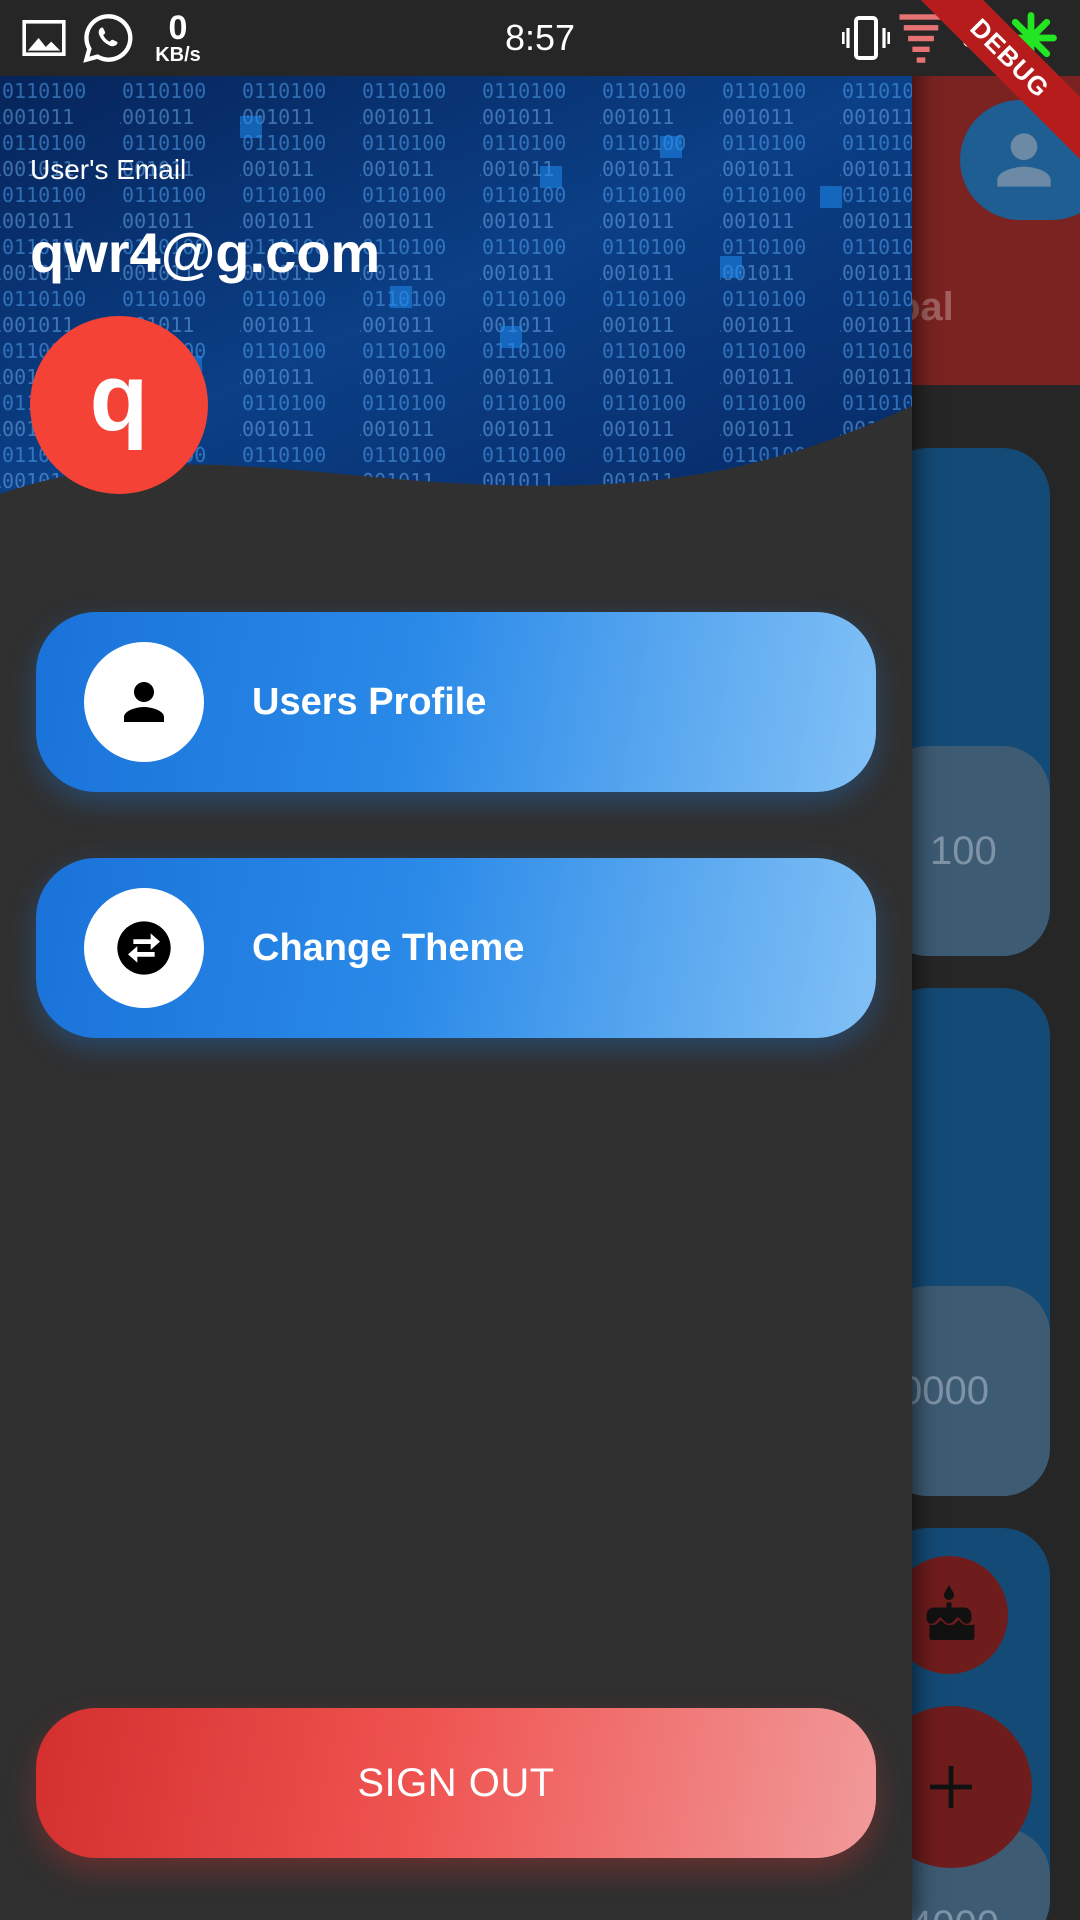  What do you see at coordinates (119, 397) in the screenshot?
I see `avatar-letter: q` at bounding box center [119, 397].